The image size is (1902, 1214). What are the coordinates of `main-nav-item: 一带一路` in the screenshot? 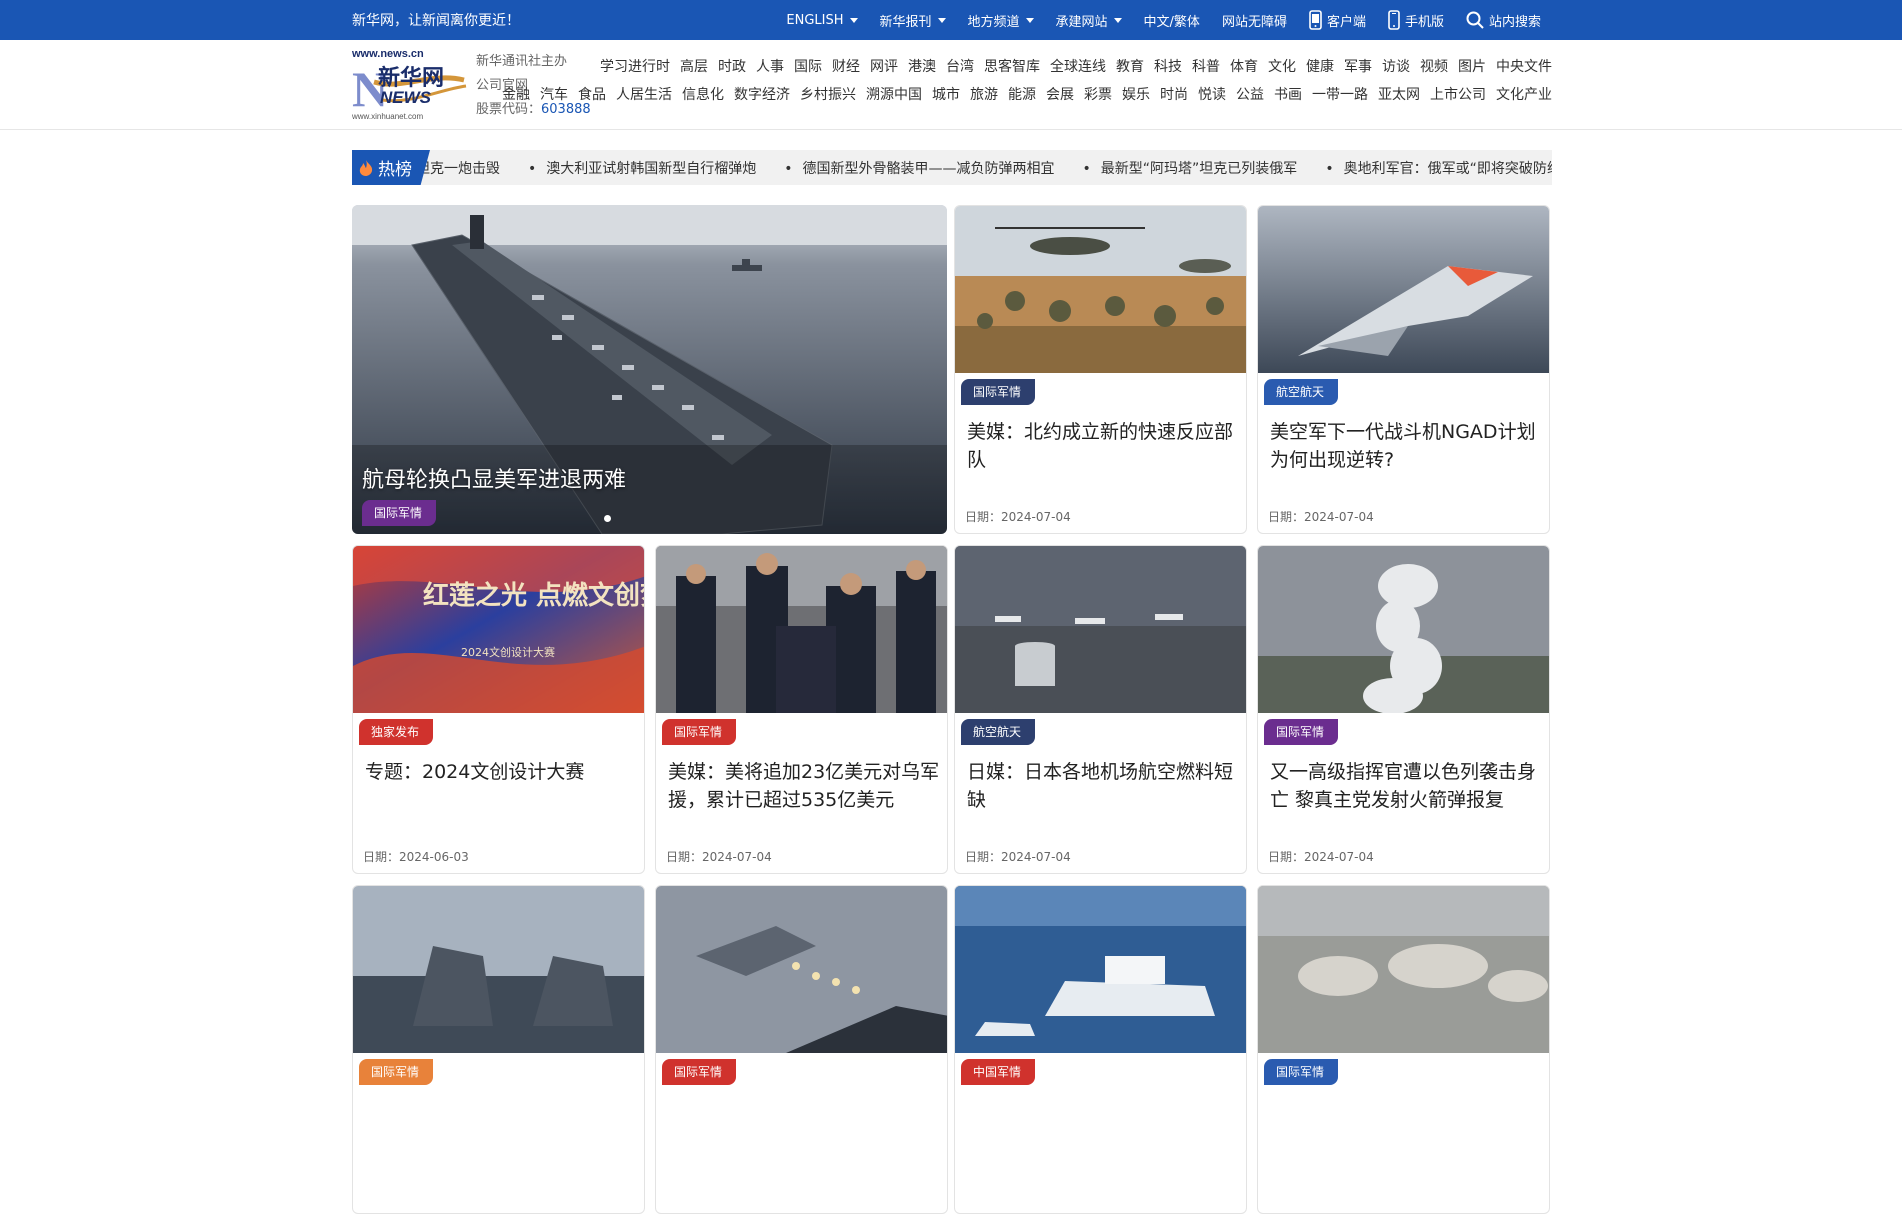 It's located at (1340, 94).